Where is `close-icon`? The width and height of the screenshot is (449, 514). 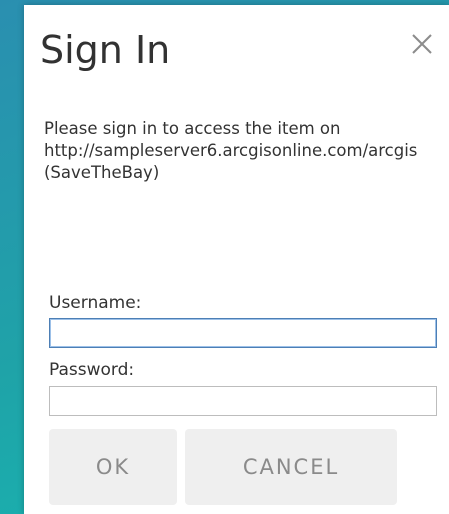 close-icon is located at coordinates (422, 44).